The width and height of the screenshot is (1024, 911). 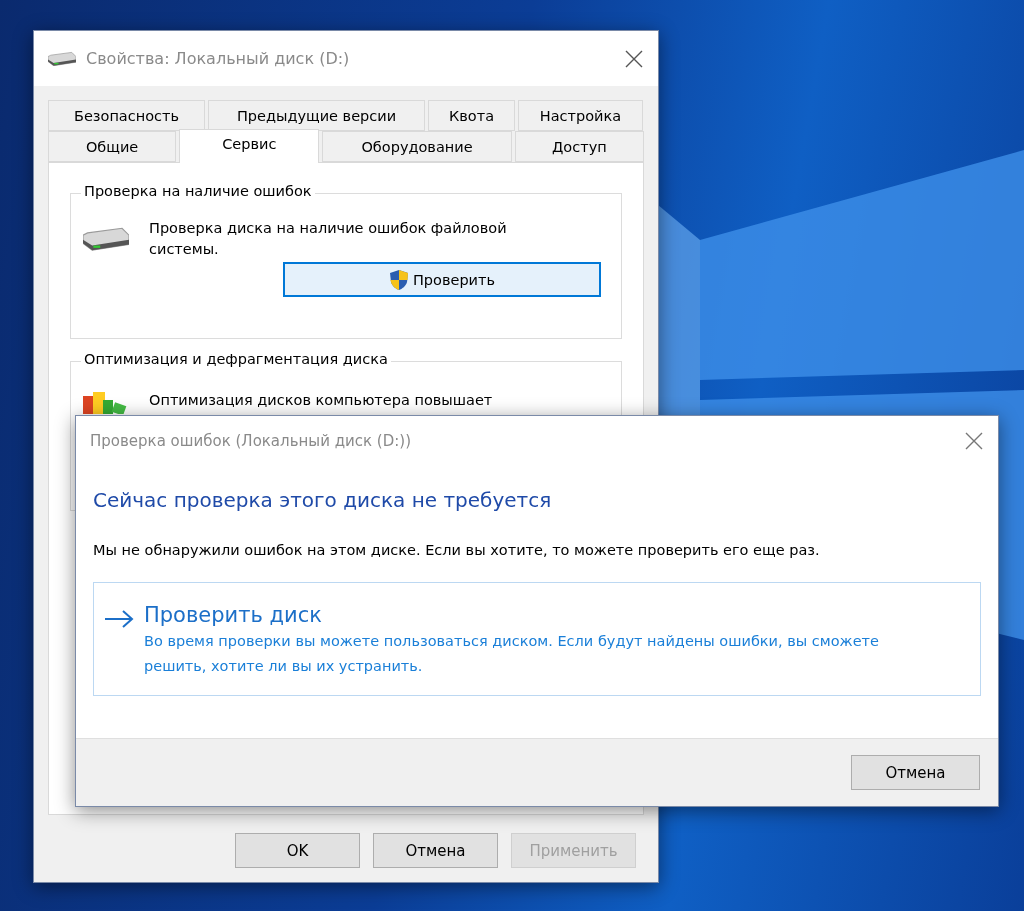 I want to click on defrag-icon, so click(x=106, y=402).